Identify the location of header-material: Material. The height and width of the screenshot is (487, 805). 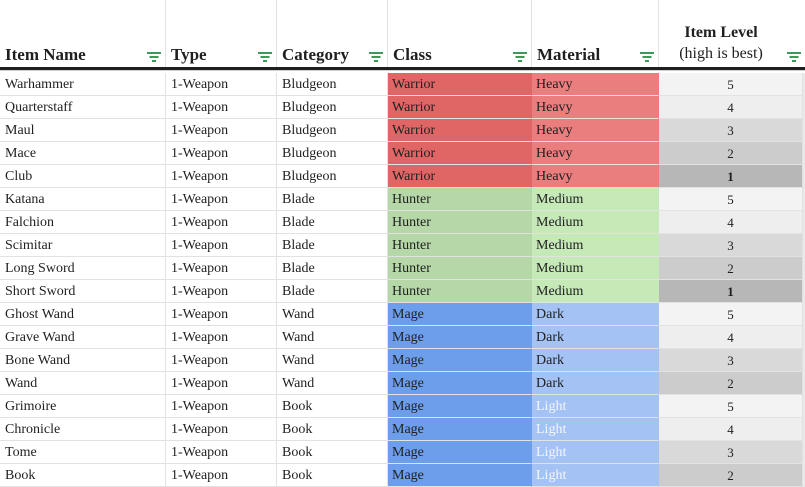
(595, 33).